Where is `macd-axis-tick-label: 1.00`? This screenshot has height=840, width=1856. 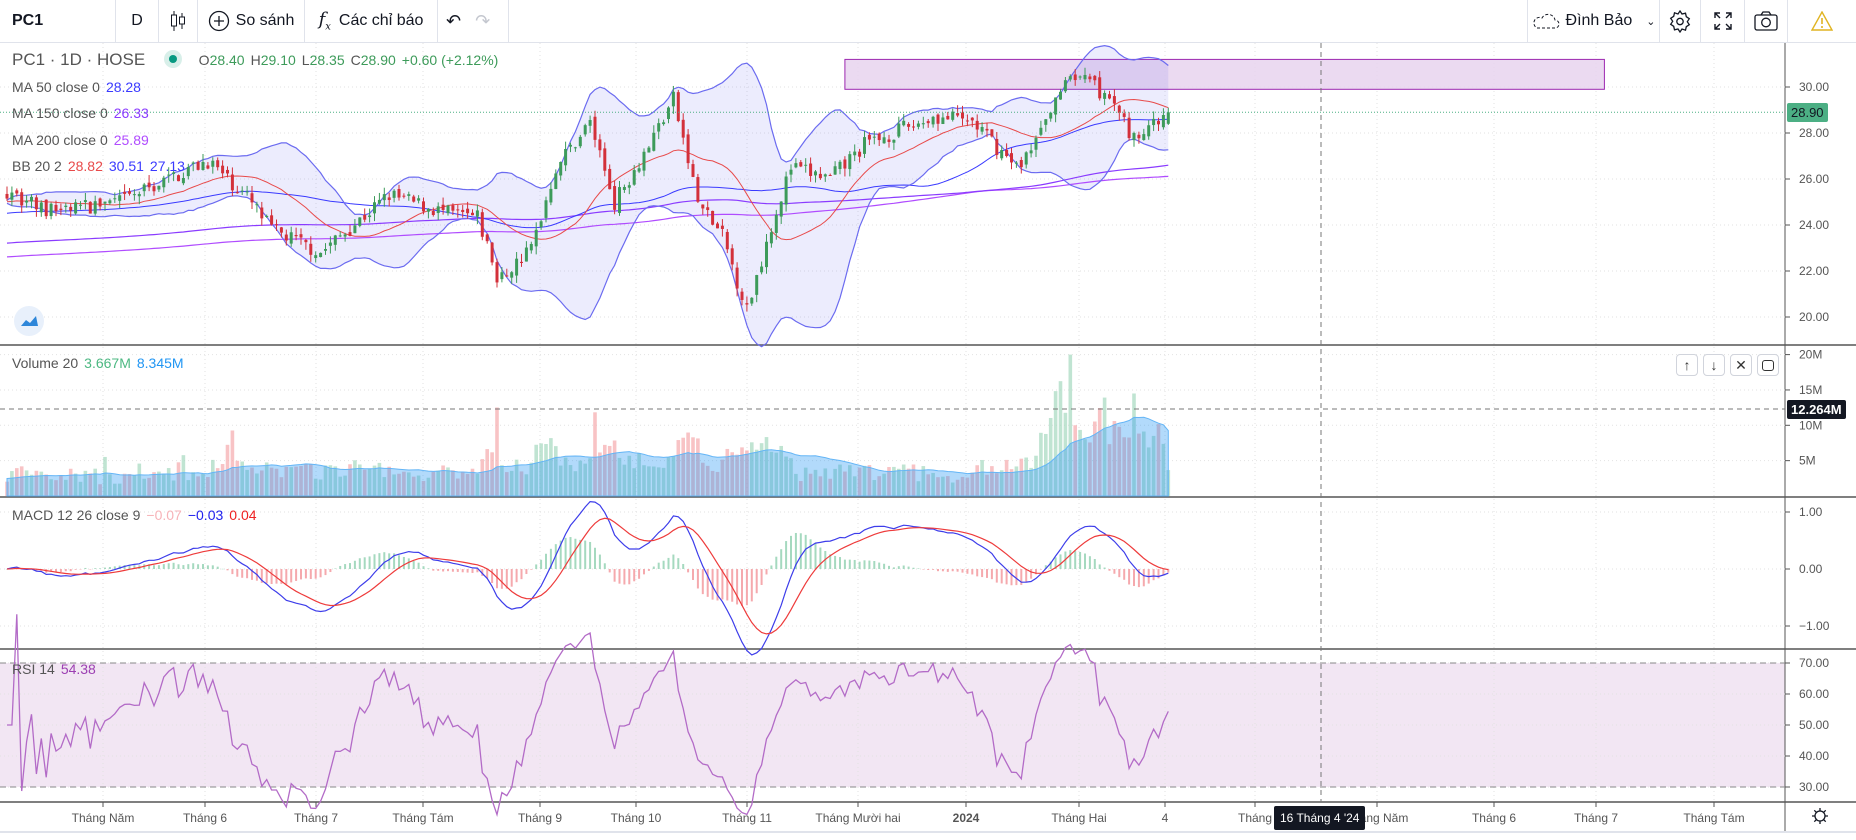
macd-axis-tick-label: 1.00 is located at coordinates (1811, 512).